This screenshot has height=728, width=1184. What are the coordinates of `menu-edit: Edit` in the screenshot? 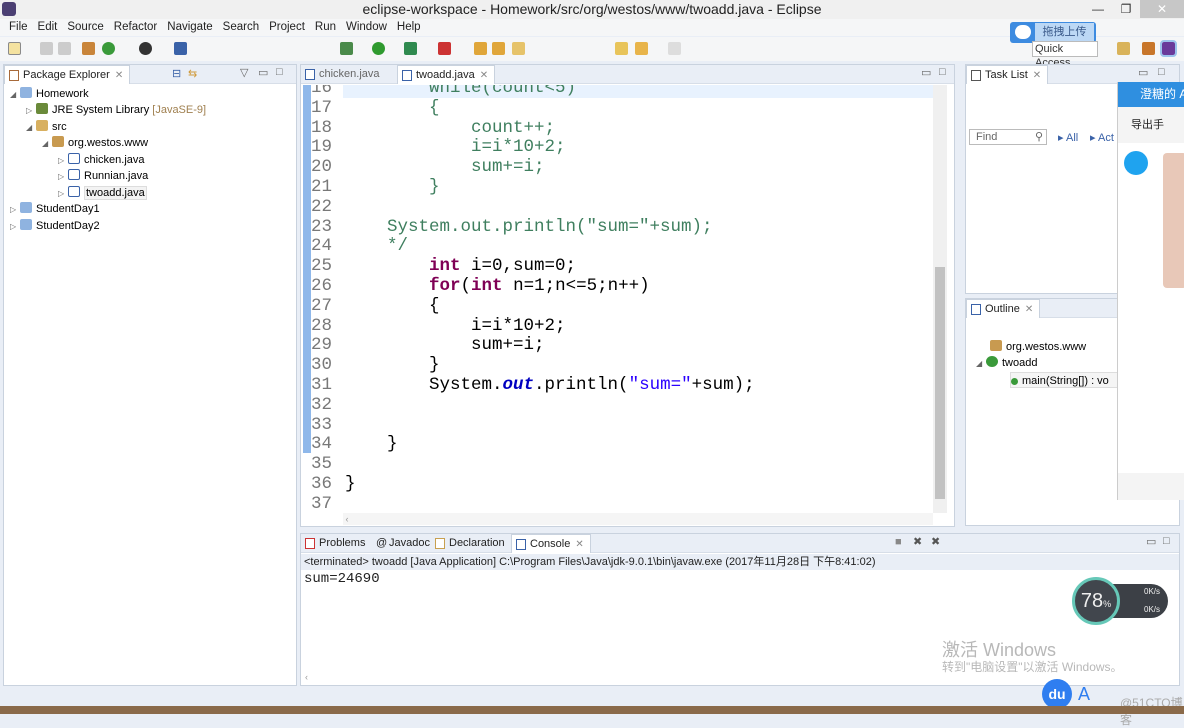 It's located at (48, 27).